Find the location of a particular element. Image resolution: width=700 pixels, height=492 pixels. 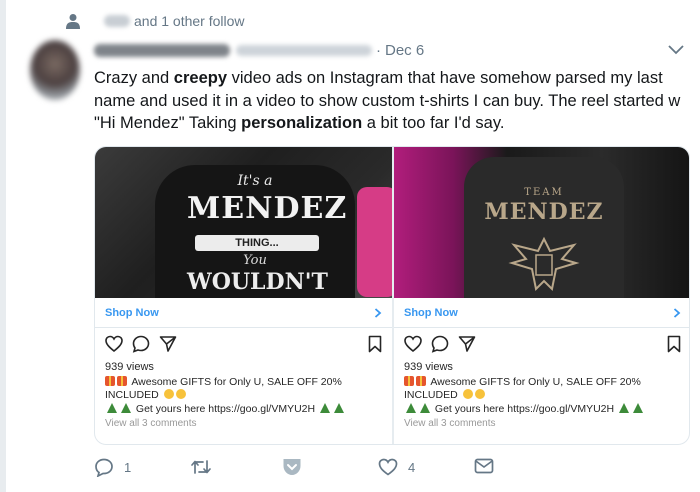

social-context: and 1 other follow is located at coordinates (155, 21).